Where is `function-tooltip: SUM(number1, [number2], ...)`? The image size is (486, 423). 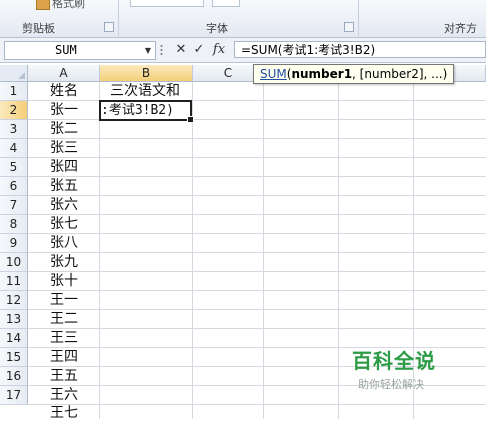 function-tooltip: SUM(number1, [number2], ...) is located at coordinates (354, 74).